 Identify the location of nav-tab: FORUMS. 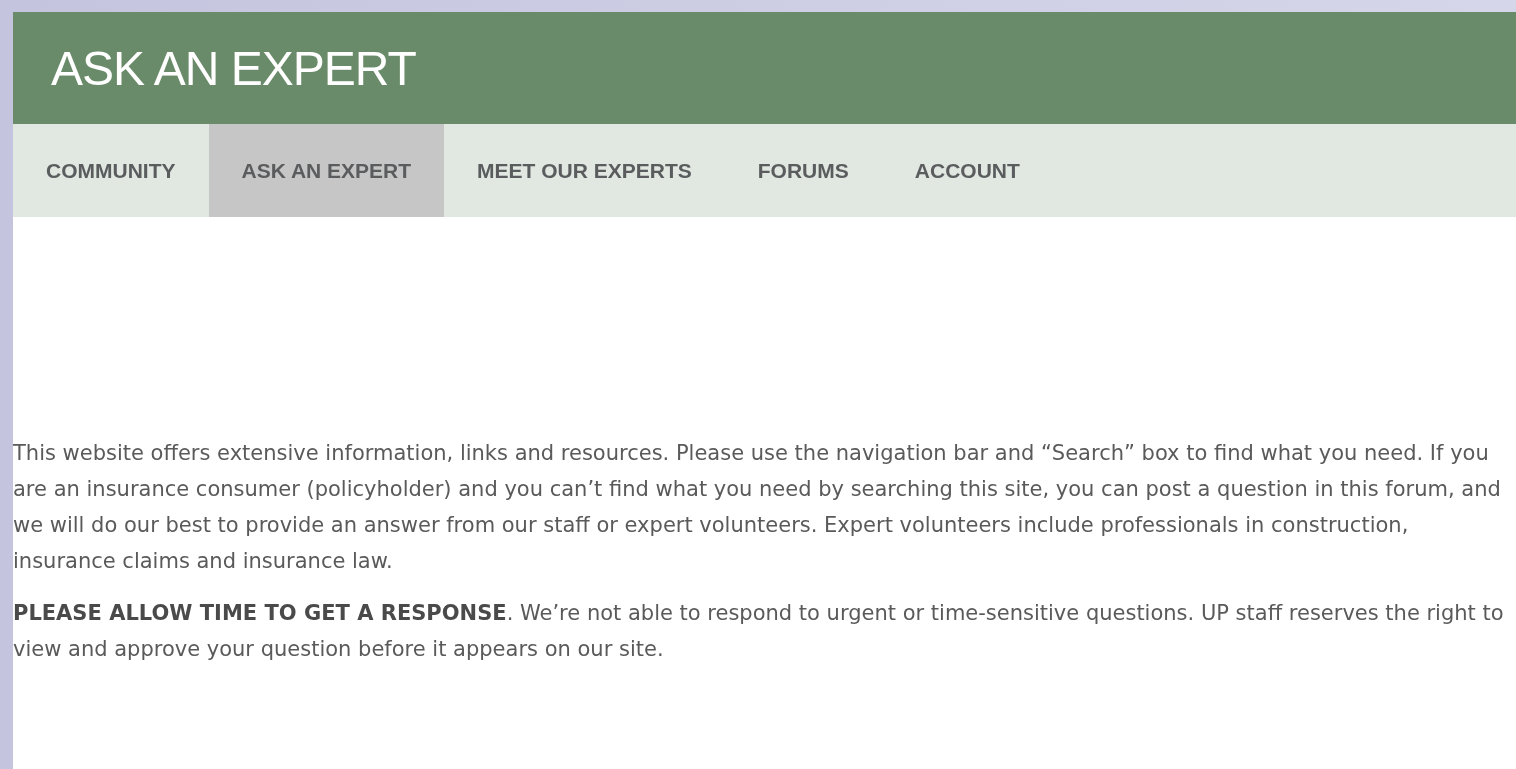
(803, 170).